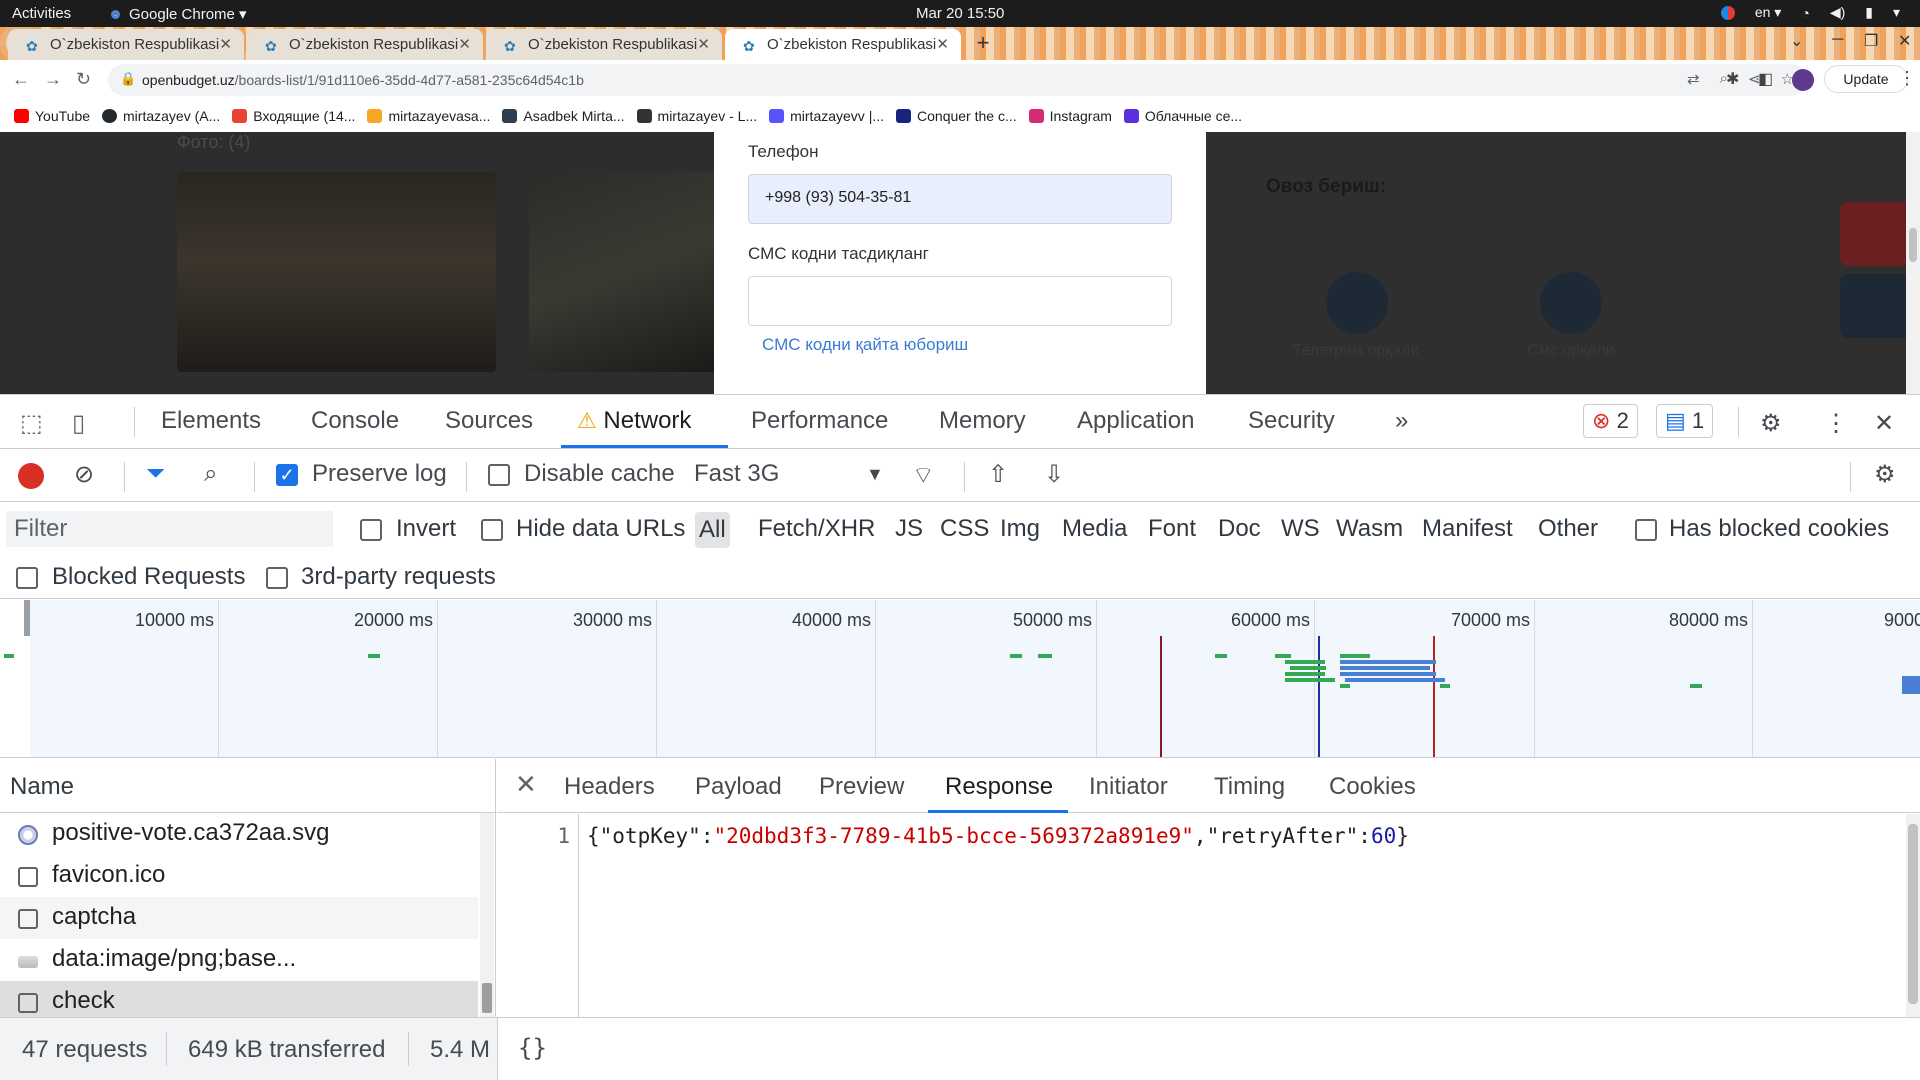 This screenshot has height=1080, width=1920. What do you see at coordinates (621, 272) in the screenshot?
I see `project-photo` at bounding box center [621, 272].